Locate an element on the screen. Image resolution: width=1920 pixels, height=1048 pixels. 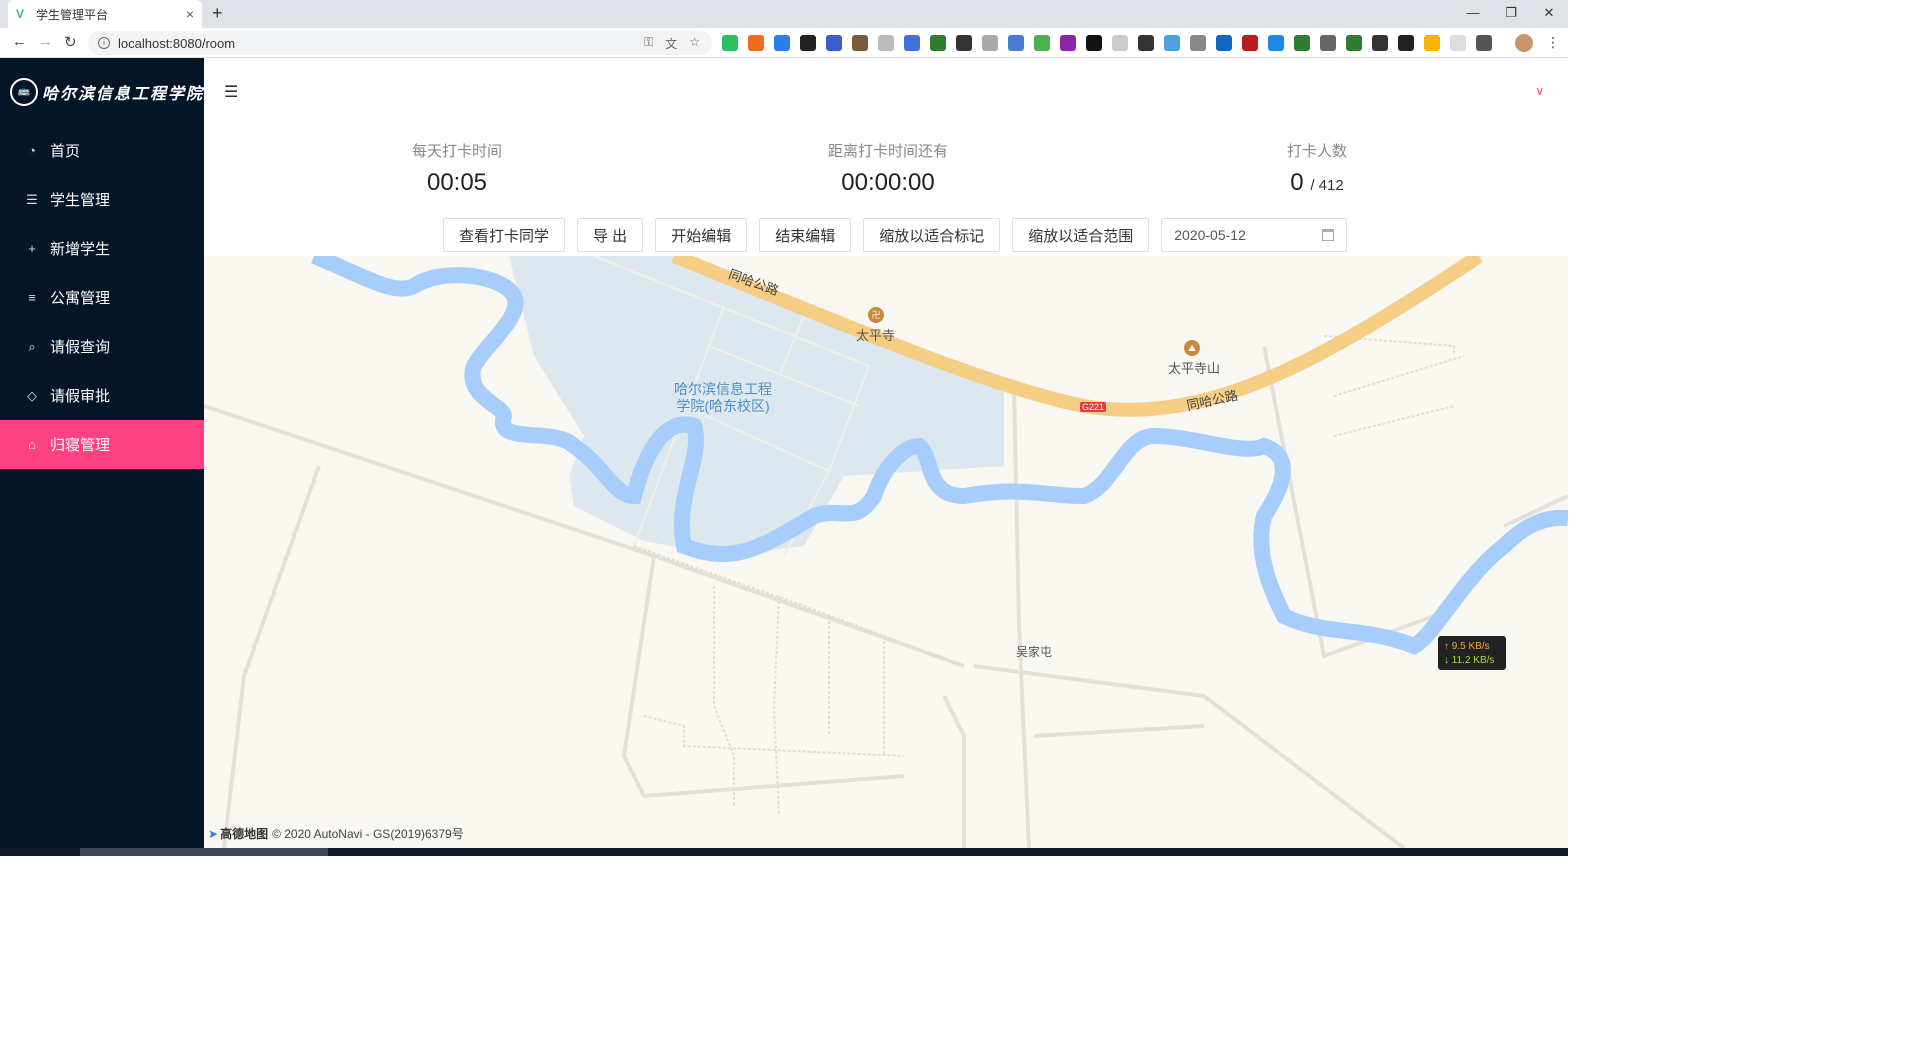
end-edit-button: 结束编辑 is located at coordinates (805, 235).